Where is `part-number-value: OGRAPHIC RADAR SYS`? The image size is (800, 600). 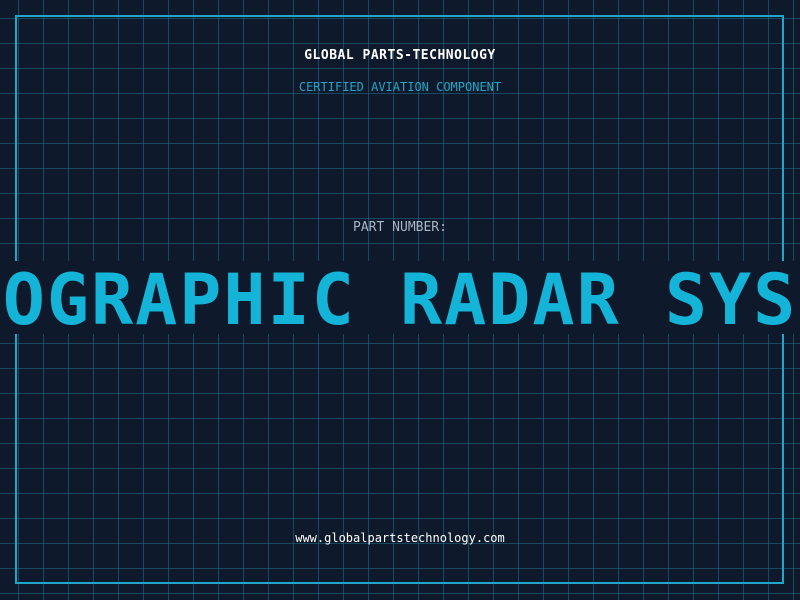 part-number-value: OGRAPHIC RADAR SYS is located at coordinates (400, 297).